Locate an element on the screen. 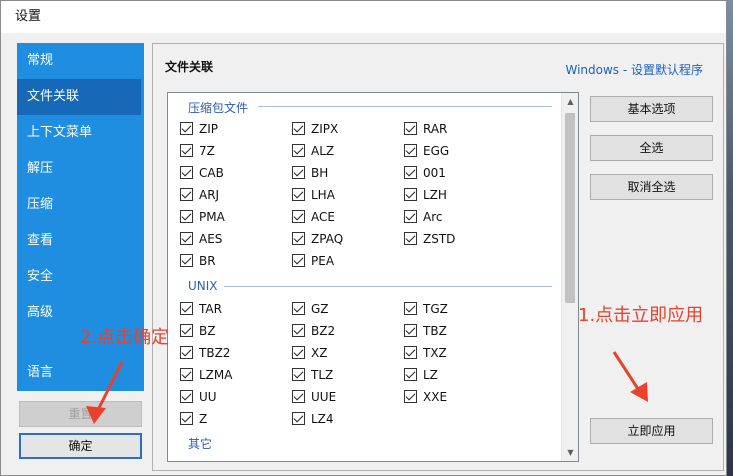 The image size is (733, 476). annotation-arrows is located at coordinates (367, 387).